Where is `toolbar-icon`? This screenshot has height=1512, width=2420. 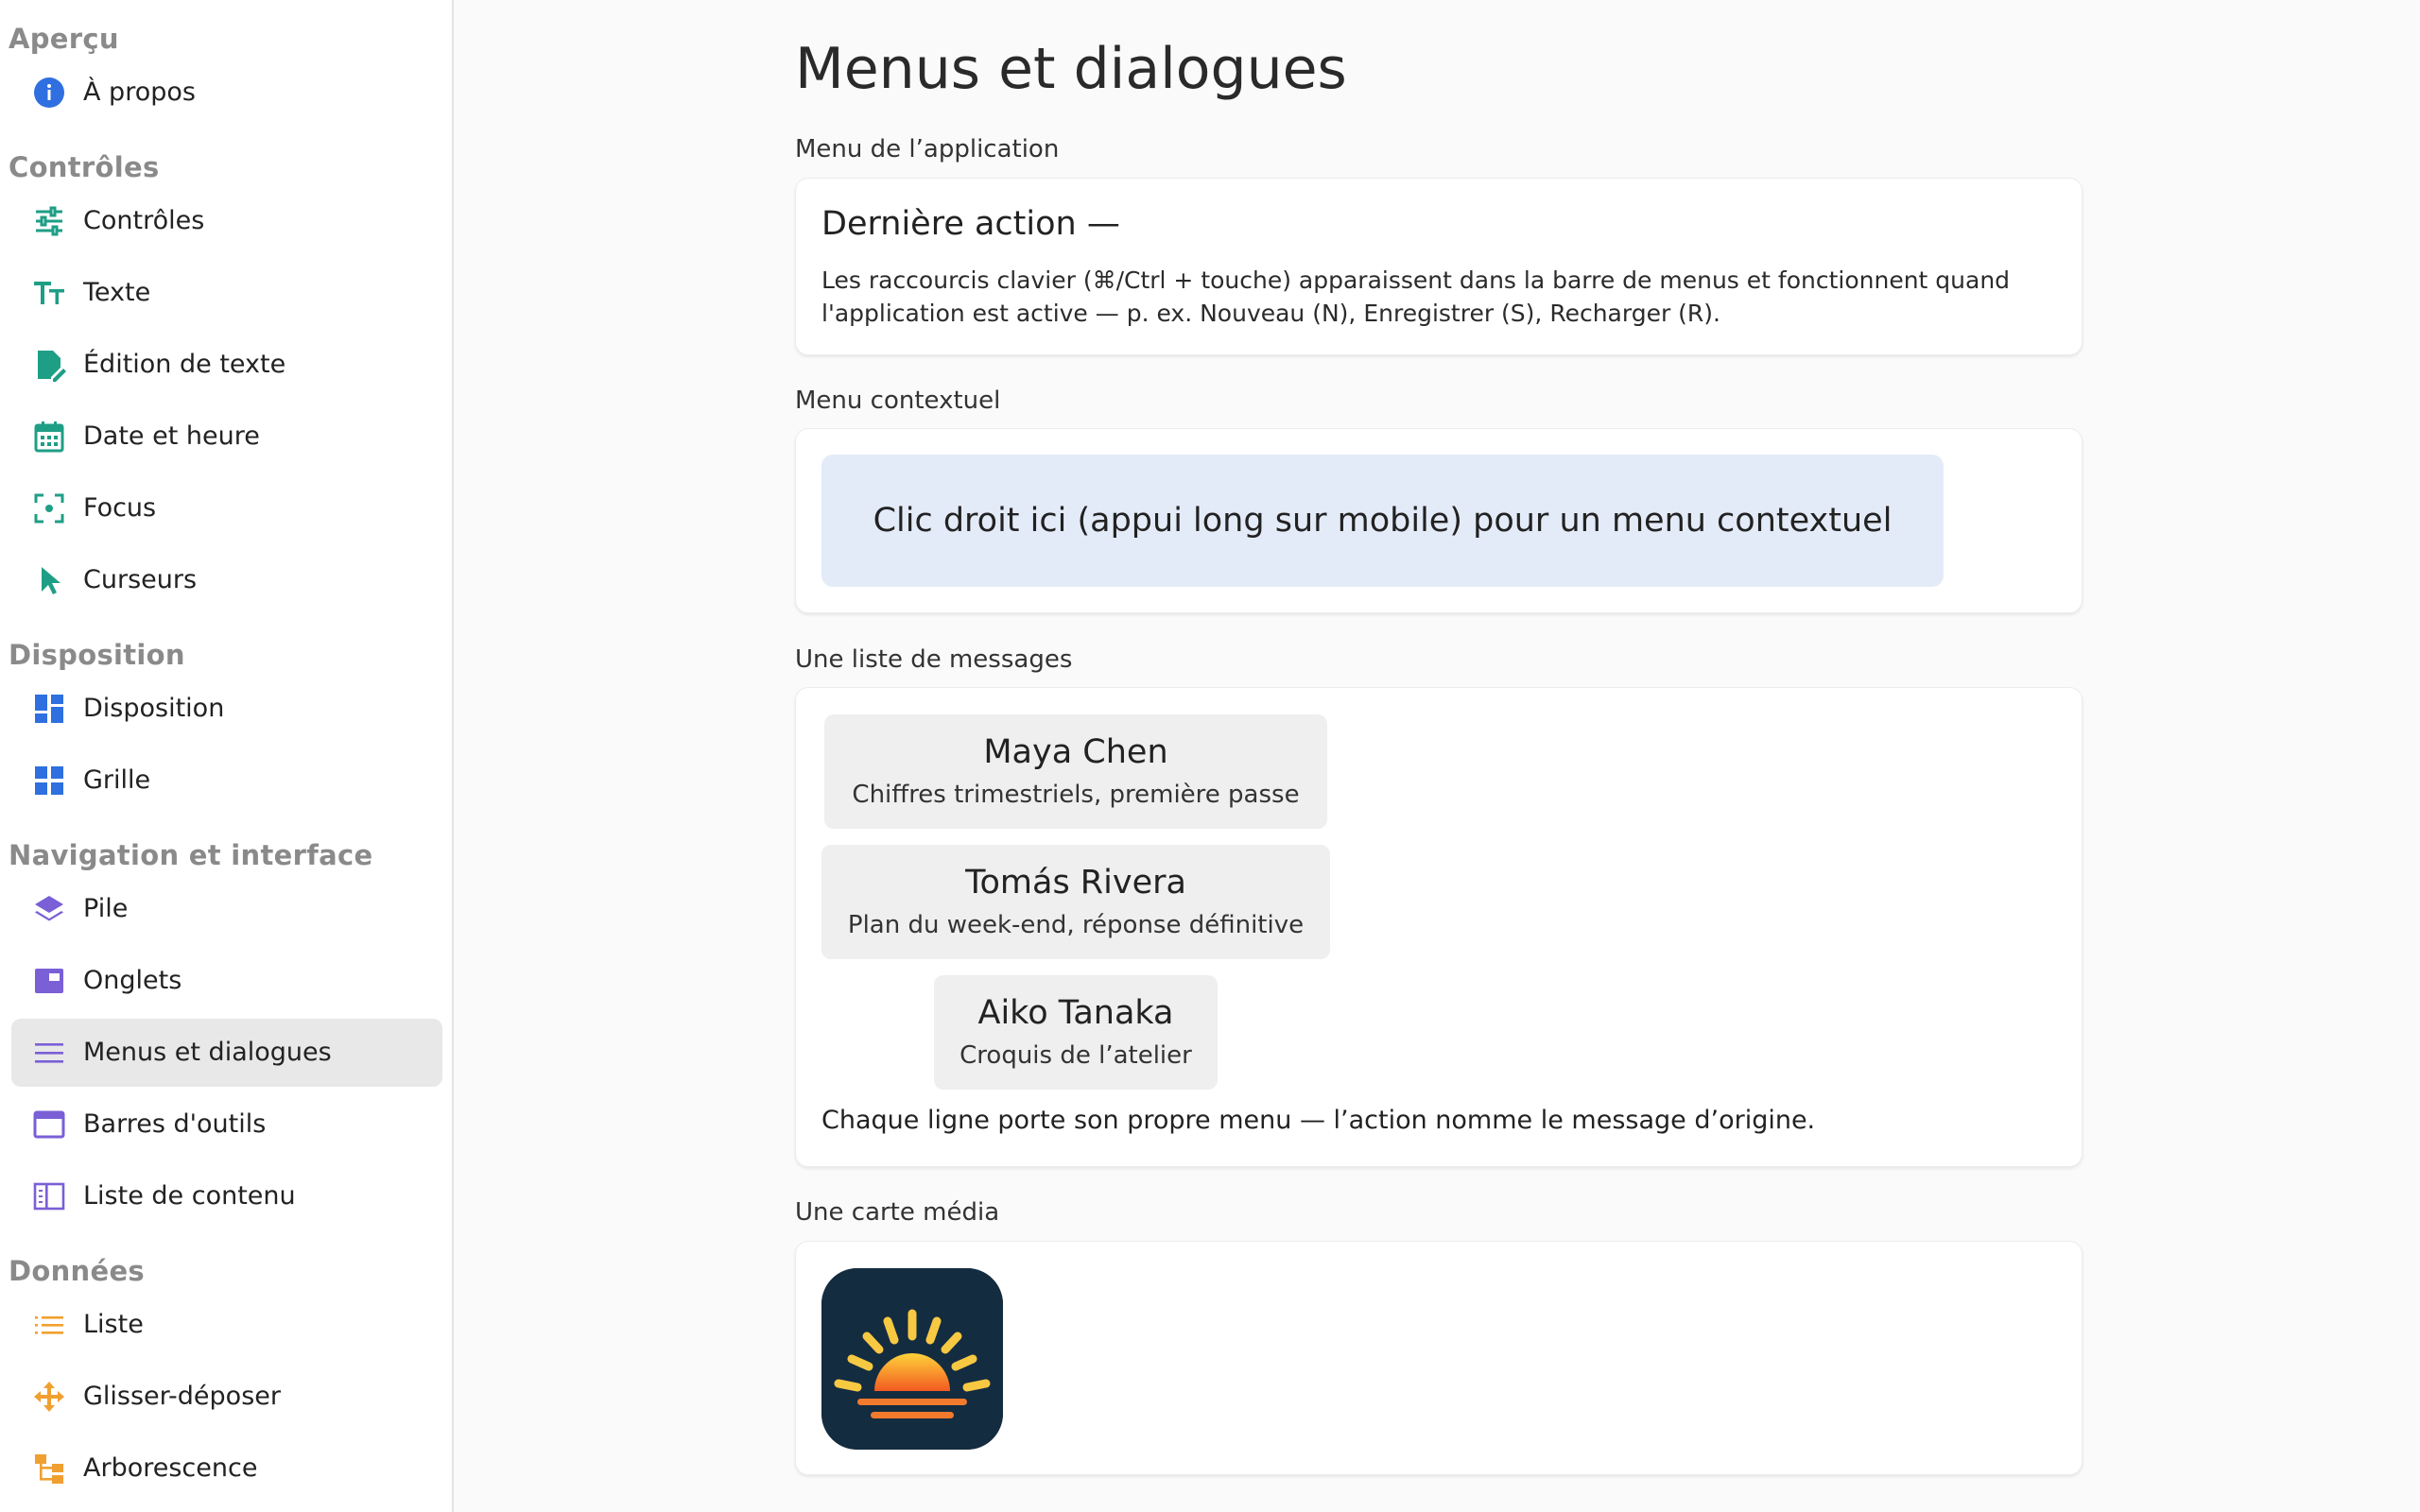 toolbar-icon is located at coordinates (49, 1125).